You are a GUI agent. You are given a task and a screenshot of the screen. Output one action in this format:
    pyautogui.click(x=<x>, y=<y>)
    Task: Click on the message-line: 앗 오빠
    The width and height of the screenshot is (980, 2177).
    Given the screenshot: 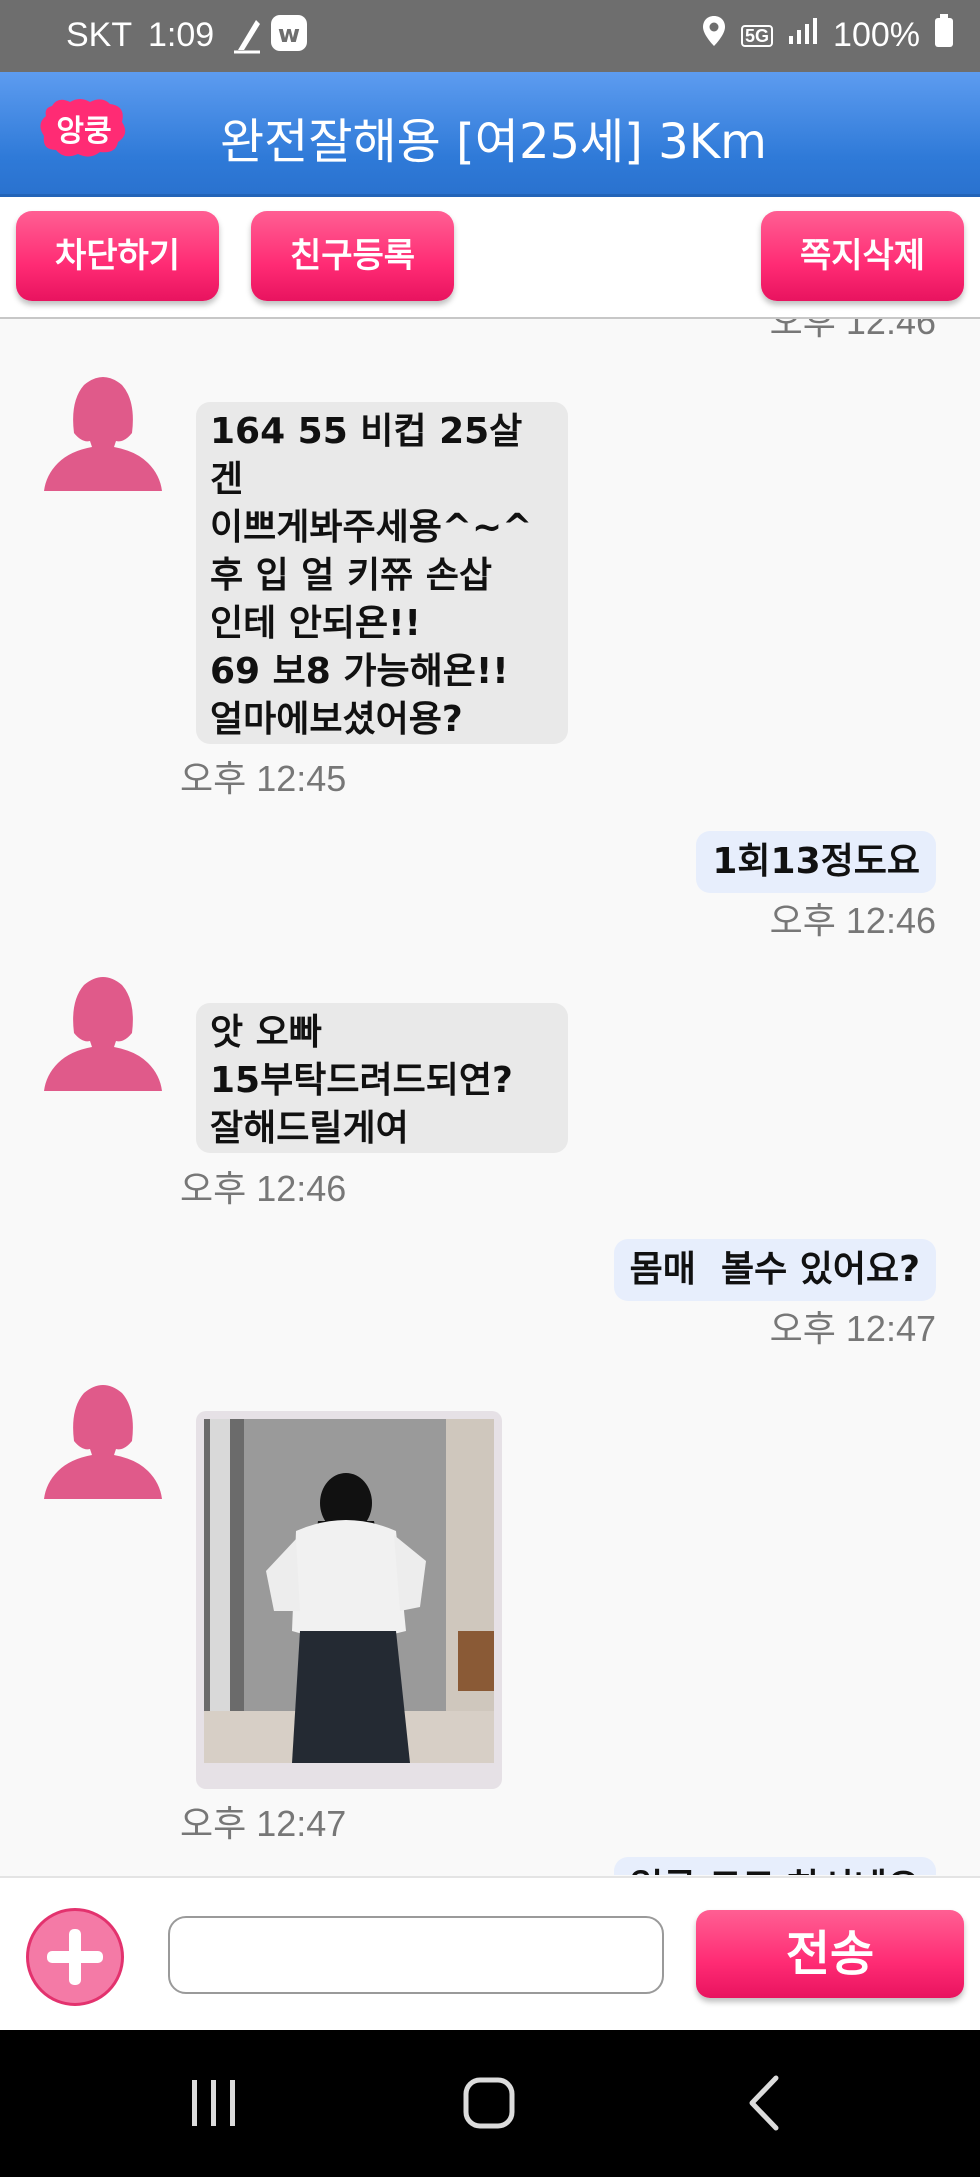 What is the action you would take?
    pyautogui.click(x=266, y=1032)
    